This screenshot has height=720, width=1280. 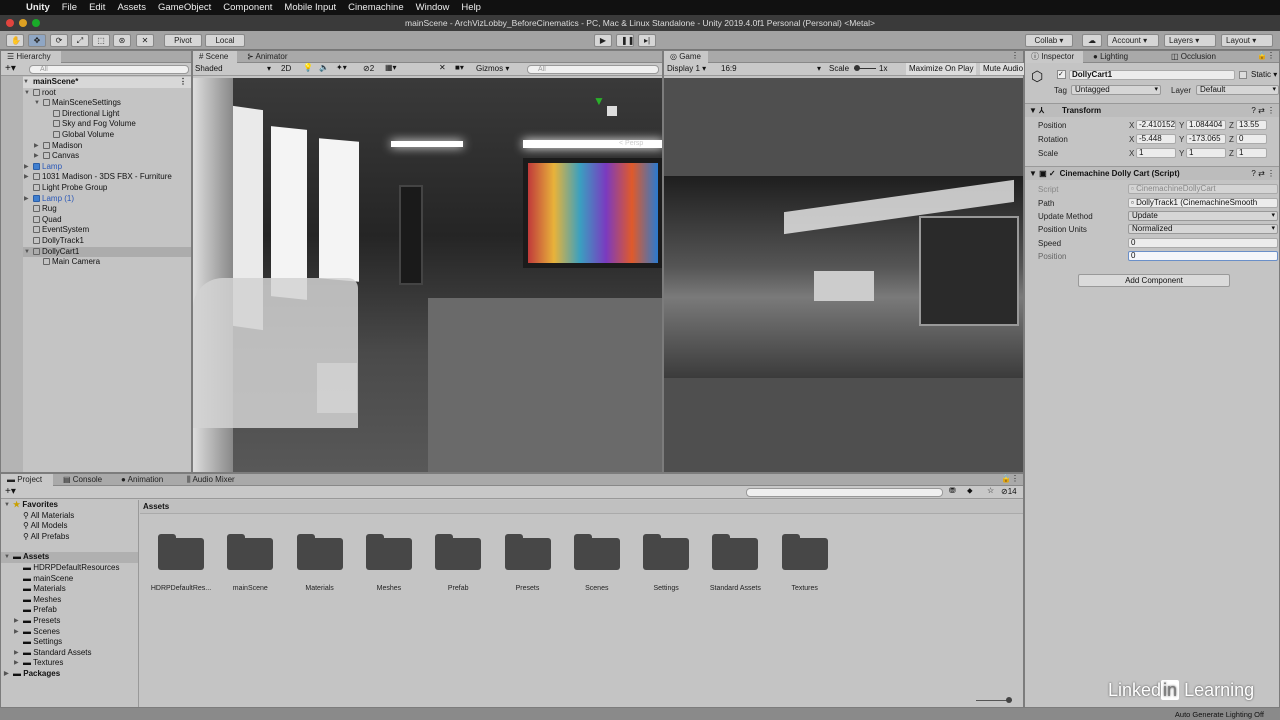 What do you see at coordinates (1193, 57) in the screenshot?
I see `tab-occlusion: ◫ Occlusion` at bounding box center [1193, 57].